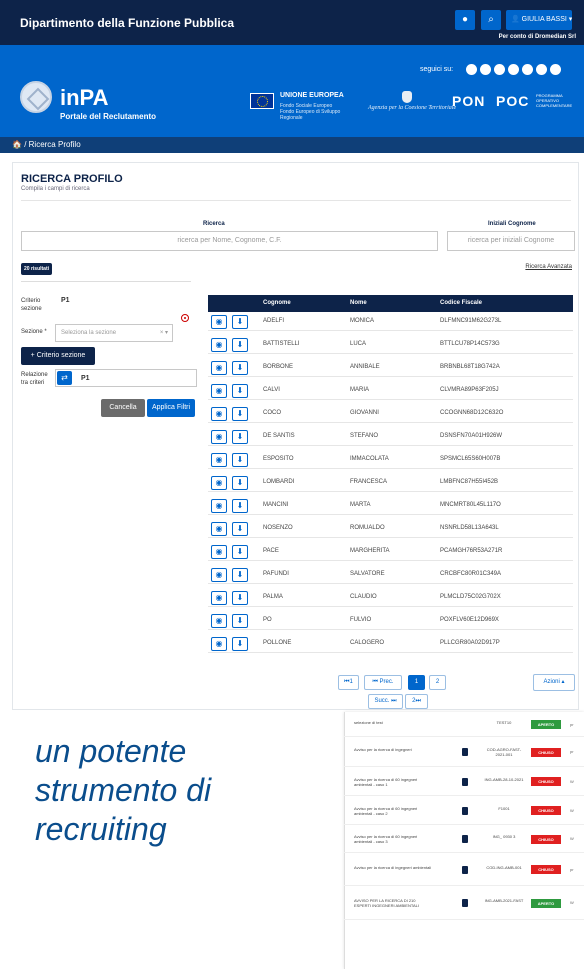 Image resolution: width=584 pixels, height=969 pixels. Describe the element at coordinates (539, 20) in the screenshot. I see `user-menu-button: 👤 GIULIA BASSI ▾` at that location.